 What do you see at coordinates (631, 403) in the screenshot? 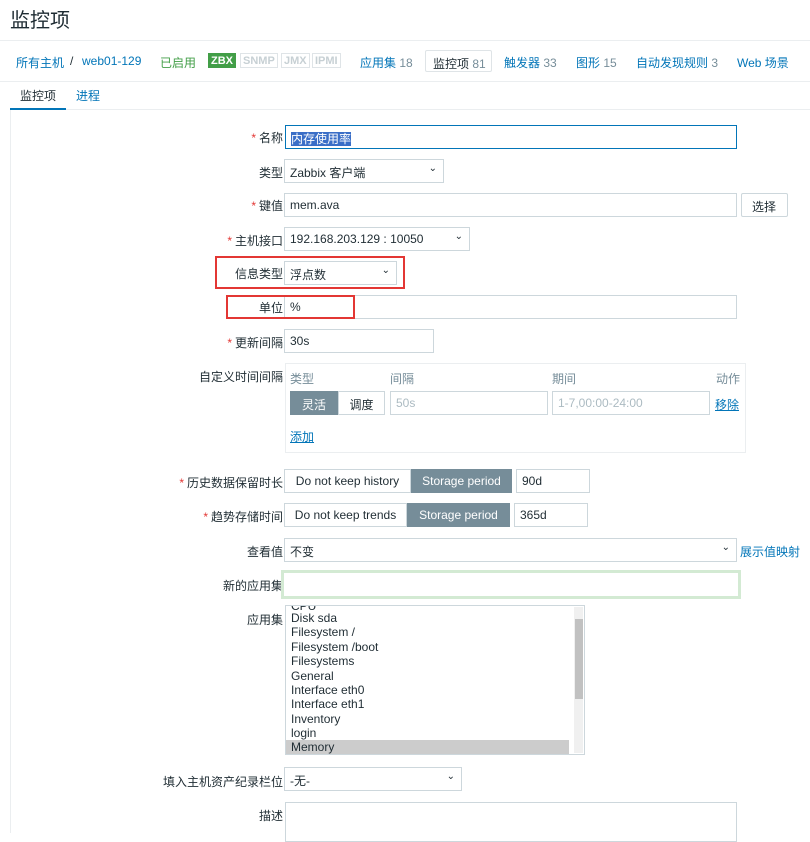
I see `custom-period-input: 1-7,00:00-24:00` at bounding box center [631, 403].